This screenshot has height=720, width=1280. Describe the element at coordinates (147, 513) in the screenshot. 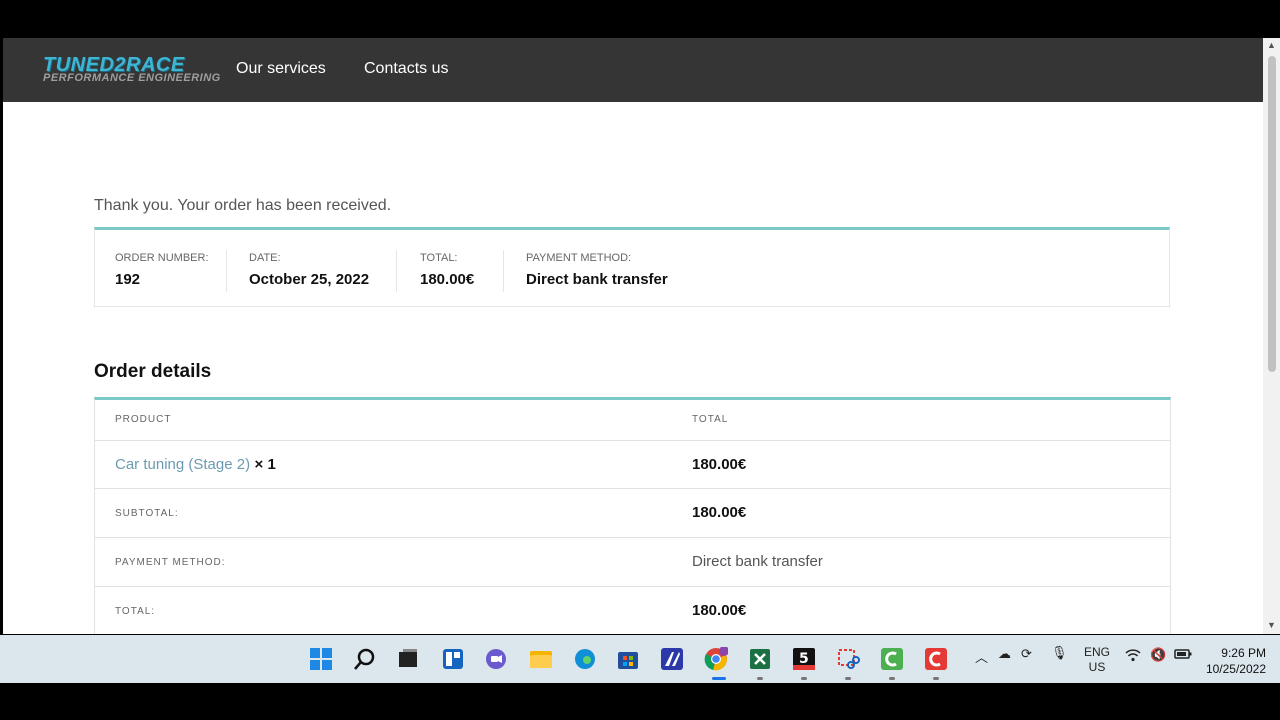

I see `subtotal-label: SUBTOTAL:` at that location.